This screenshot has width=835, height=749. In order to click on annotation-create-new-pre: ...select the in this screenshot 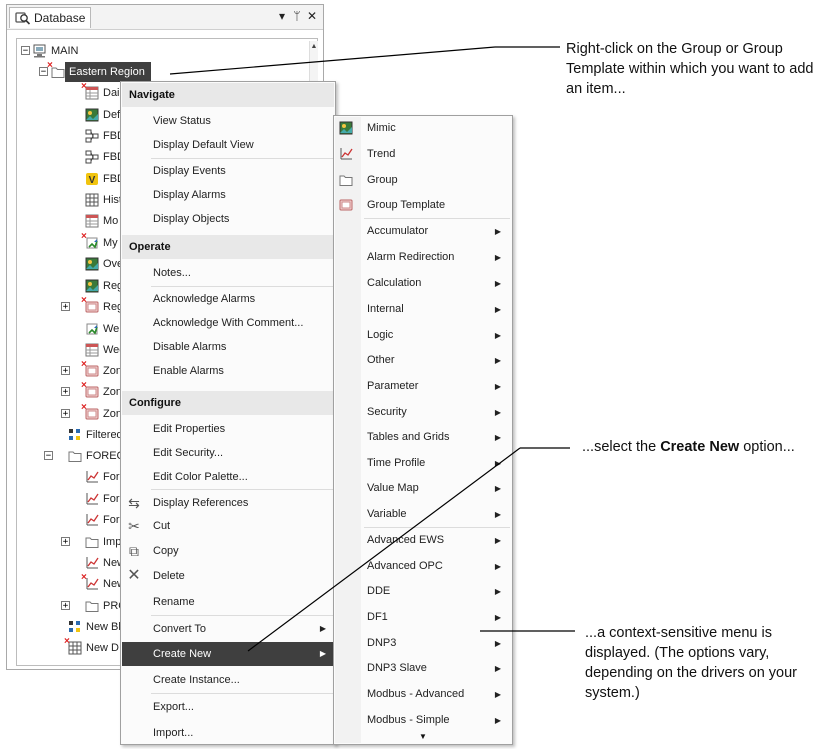, I will do `click(621, 447)`.